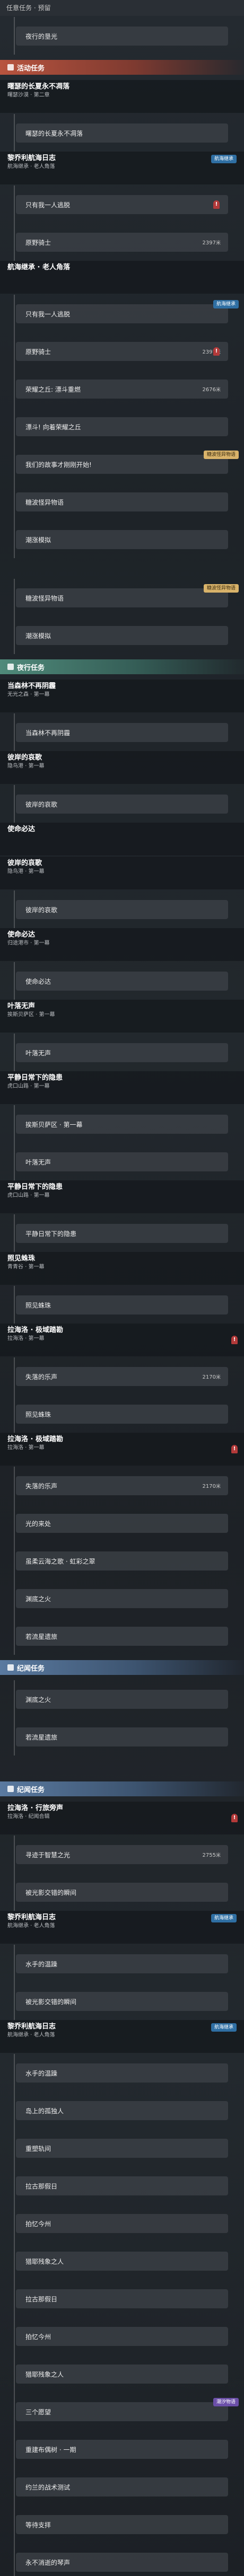  I want to click on quest-header: 照见蛛珠 青青谷 · 第一幕, so click(122, 1268).